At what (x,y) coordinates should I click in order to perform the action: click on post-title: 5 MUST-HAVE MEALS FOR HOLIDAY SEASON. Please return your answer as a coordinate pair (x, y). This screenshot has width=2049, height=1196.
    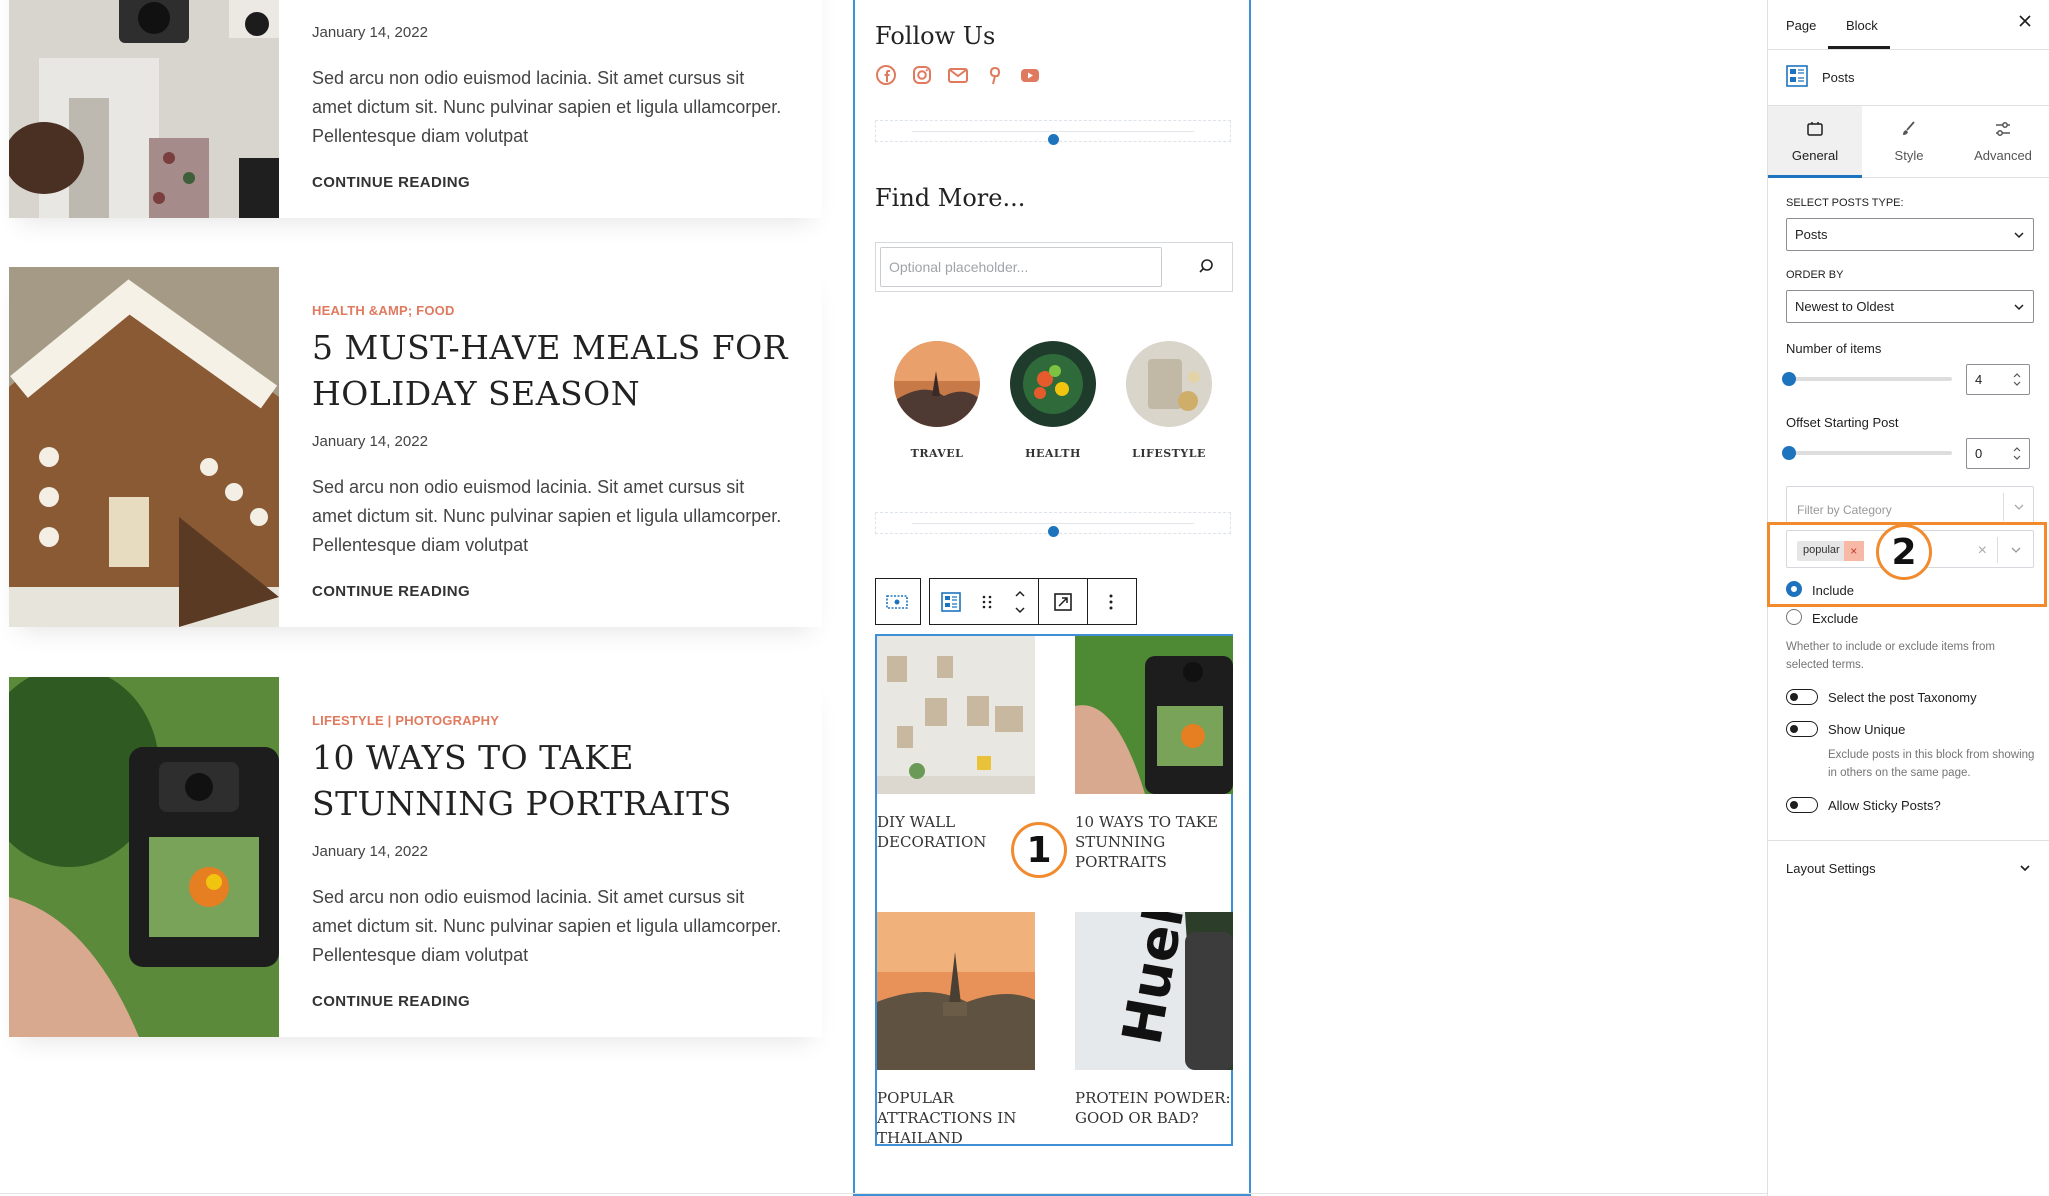
    Looking at the image, I should click on (562, 371).